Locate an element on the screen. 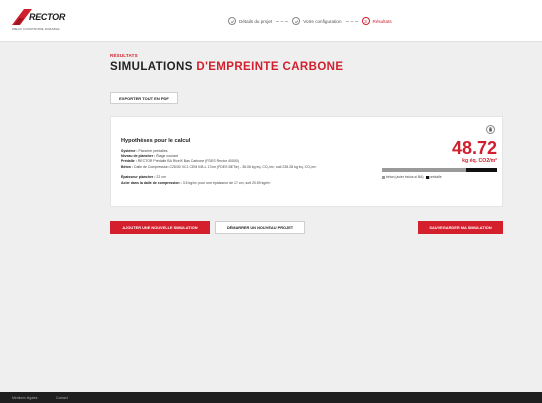  step-configuration: Votre configuration is located at coordinates (317, 21).